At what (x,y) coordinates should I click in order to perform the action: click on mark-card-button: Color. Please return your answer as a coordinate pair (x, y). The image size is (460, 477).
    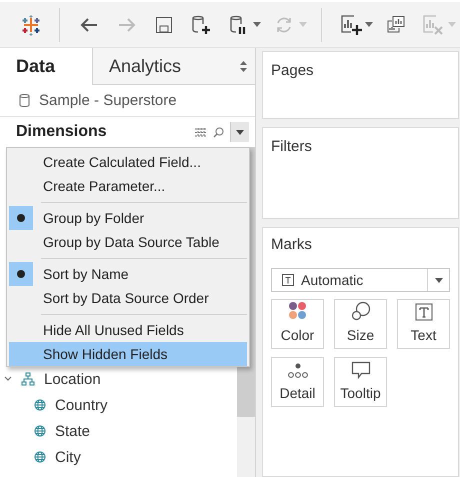
    Looking at the image, I should click on (297, 324).